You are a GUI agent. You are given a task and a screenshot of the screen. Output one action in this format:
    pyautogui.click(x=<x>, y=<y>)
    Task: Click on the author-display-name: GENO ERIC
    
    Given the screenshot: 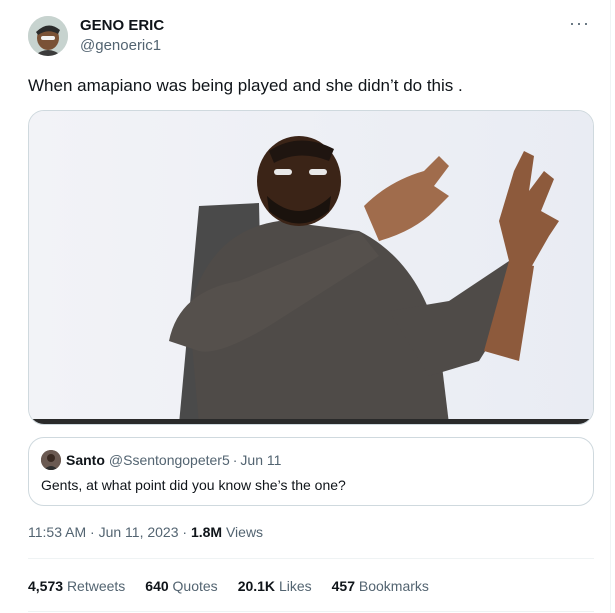 What is the action you would take?
    pyautogui.click(x=122, y=26)
    